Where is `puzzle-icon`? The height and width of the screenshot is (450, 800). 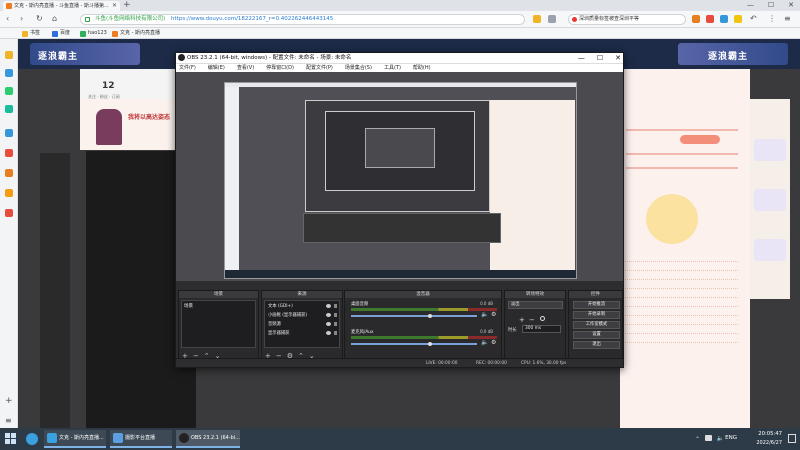
puzzle-icon is located at coordinates (724, 19).